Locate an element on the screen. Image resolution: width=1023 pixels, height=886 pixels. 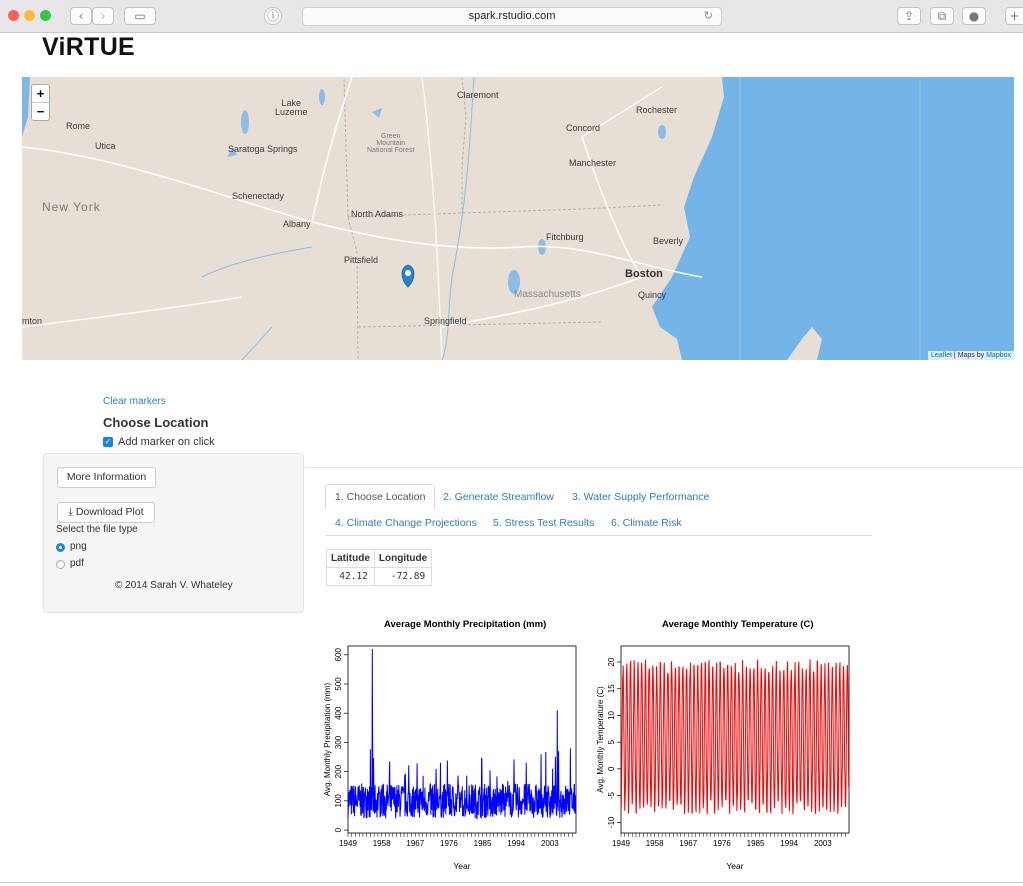
y-axis-label: Avg. Monthly Temperature (C) is located at coordinates (600, 739).